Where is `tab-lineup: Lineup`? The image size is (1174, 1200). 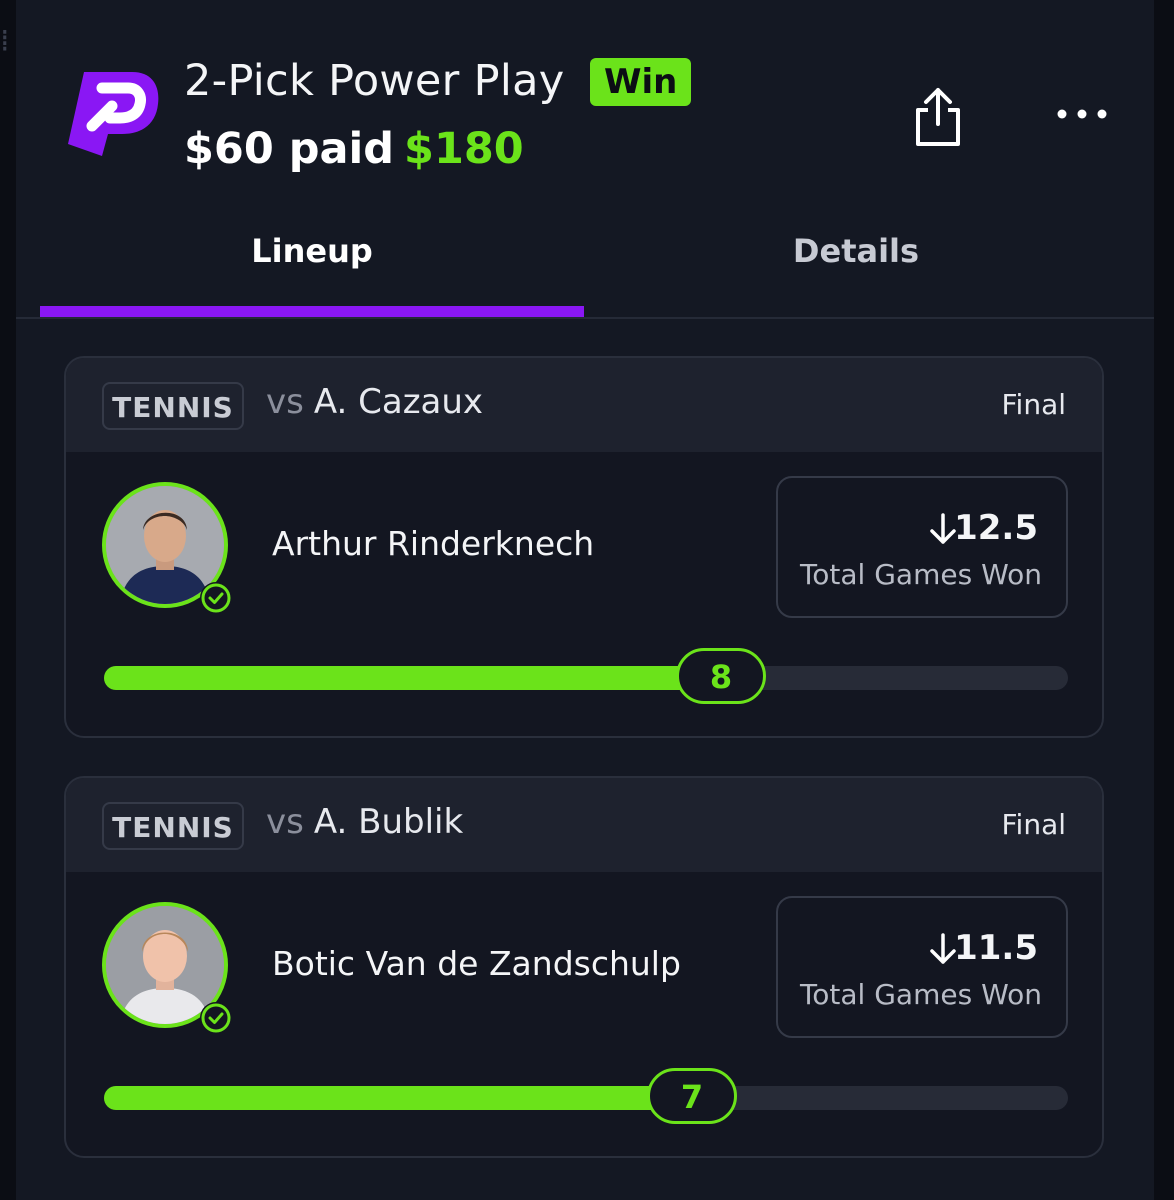 tab-lineup: Lineup is located at coordinates (312, 256).